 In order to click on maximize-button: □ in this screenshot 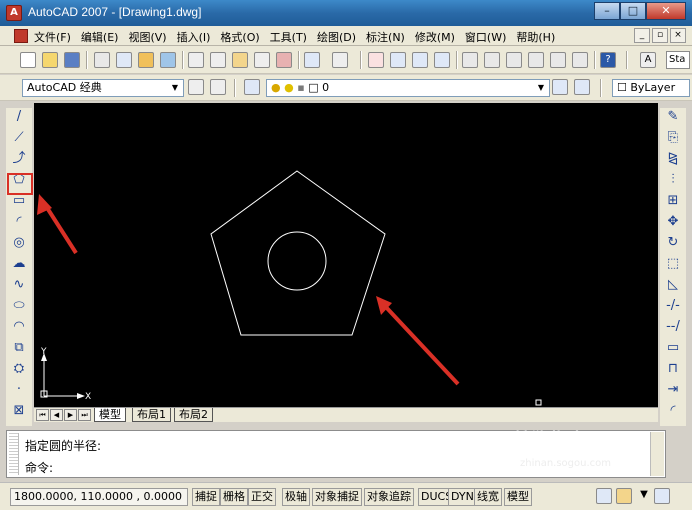, I will do `click(633, 11)`.